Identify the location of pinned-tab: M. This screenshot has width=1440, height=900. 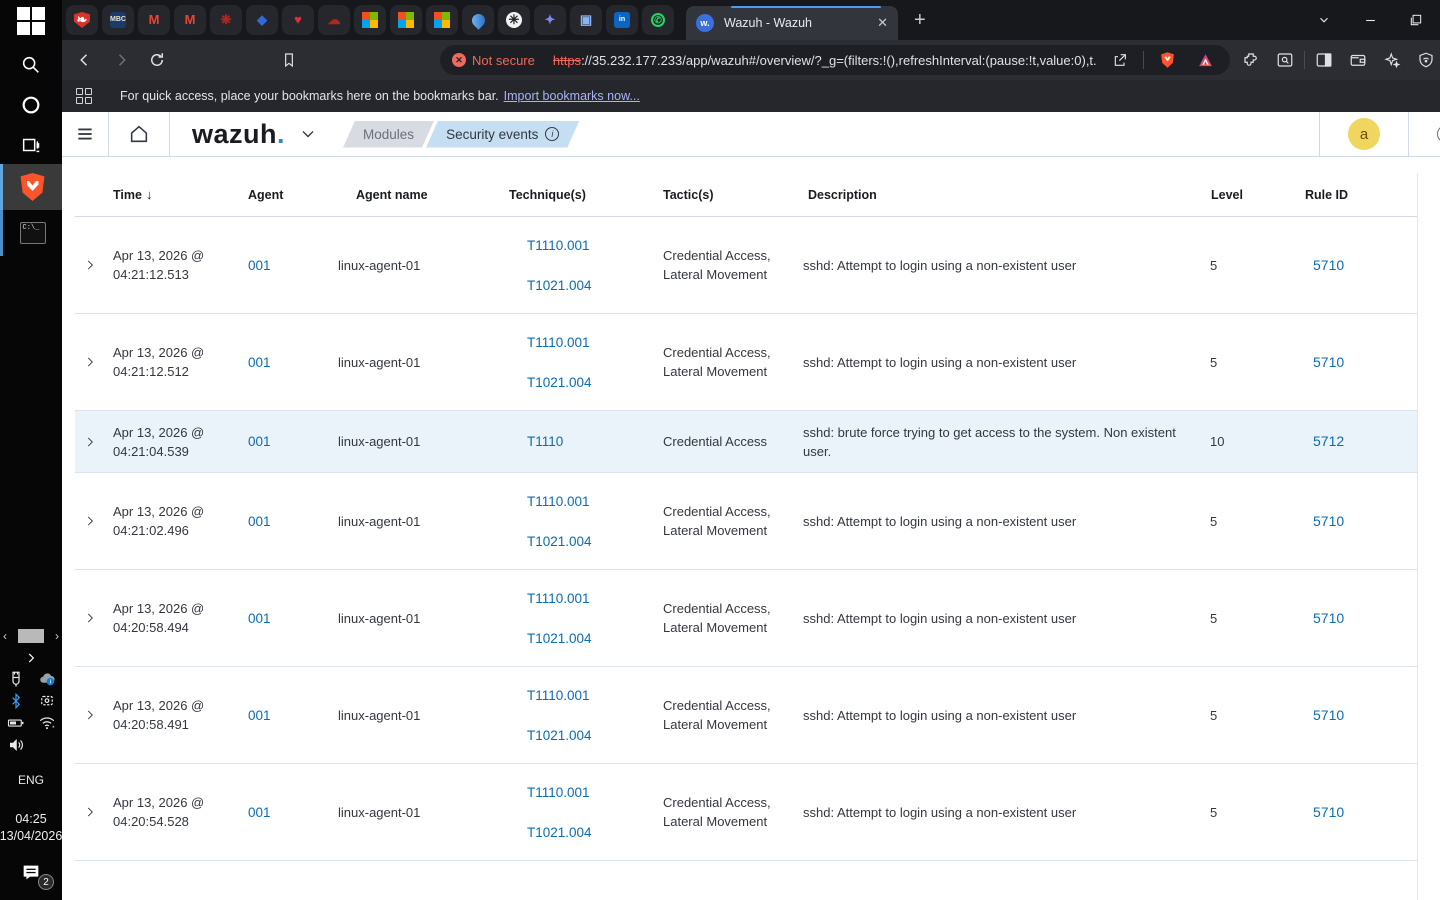
(190, 20).